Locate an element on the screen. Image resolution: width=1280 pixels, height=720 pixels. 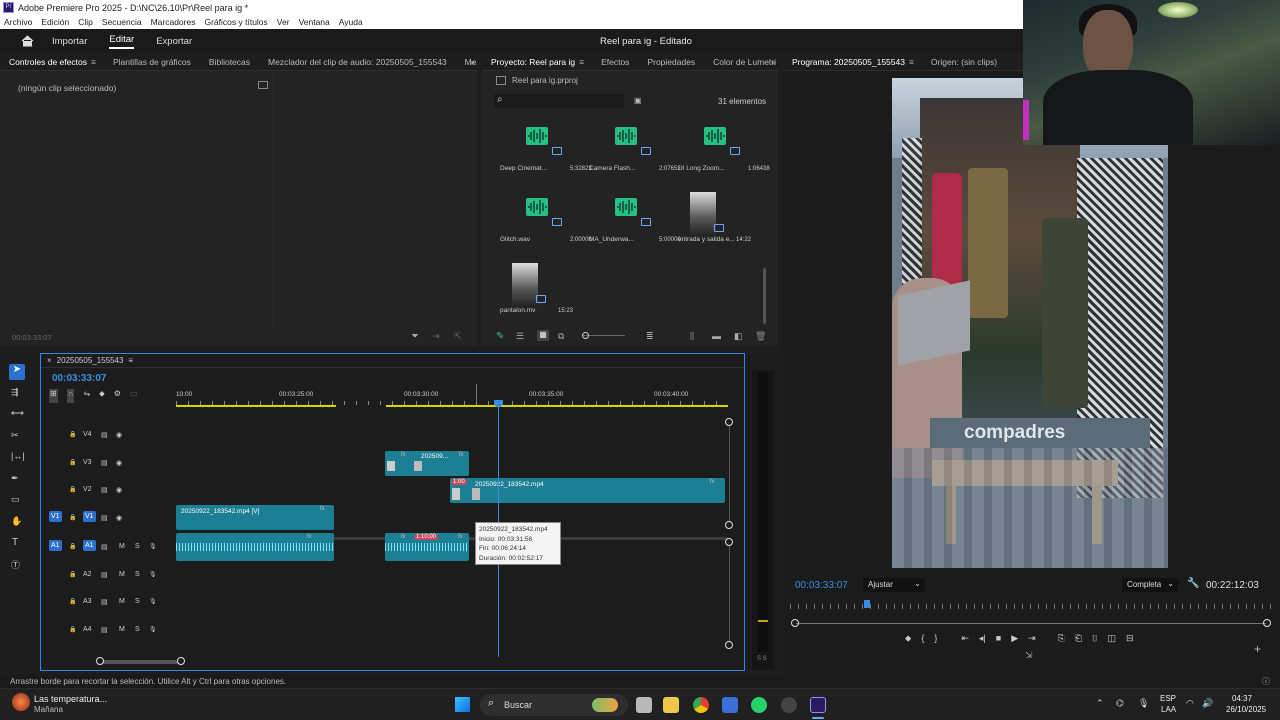
play-icon: ▶ is located at coordinates (1014, 640).